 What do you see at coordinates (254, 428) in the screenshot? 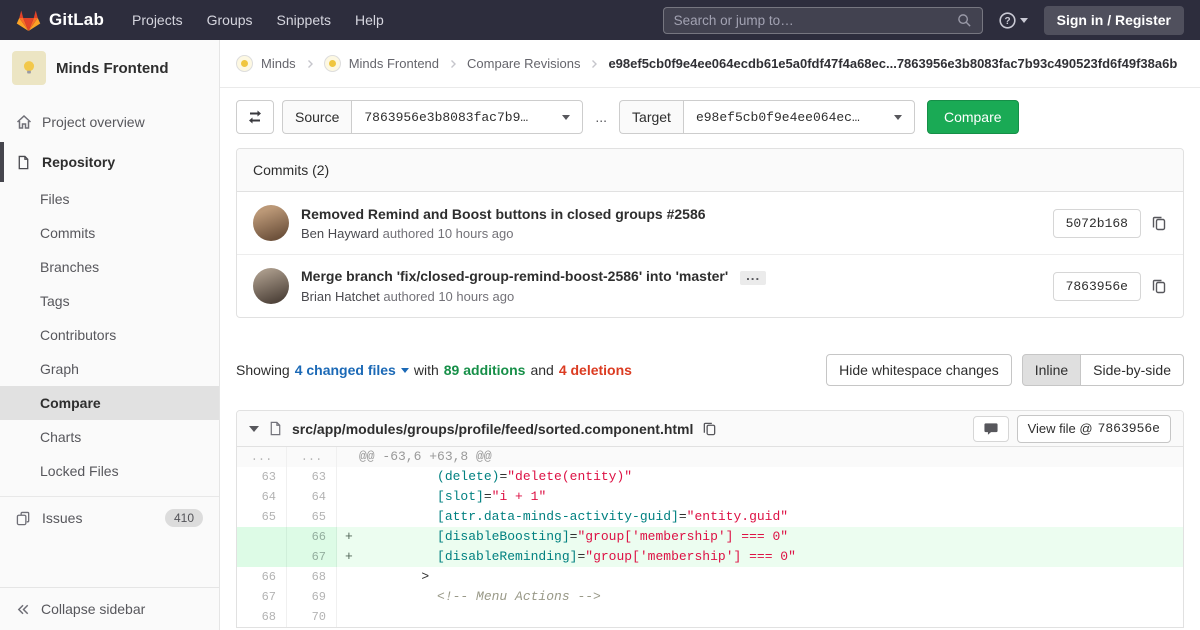
I see `collapse-diff-icon` at bounding box center [254, 428].